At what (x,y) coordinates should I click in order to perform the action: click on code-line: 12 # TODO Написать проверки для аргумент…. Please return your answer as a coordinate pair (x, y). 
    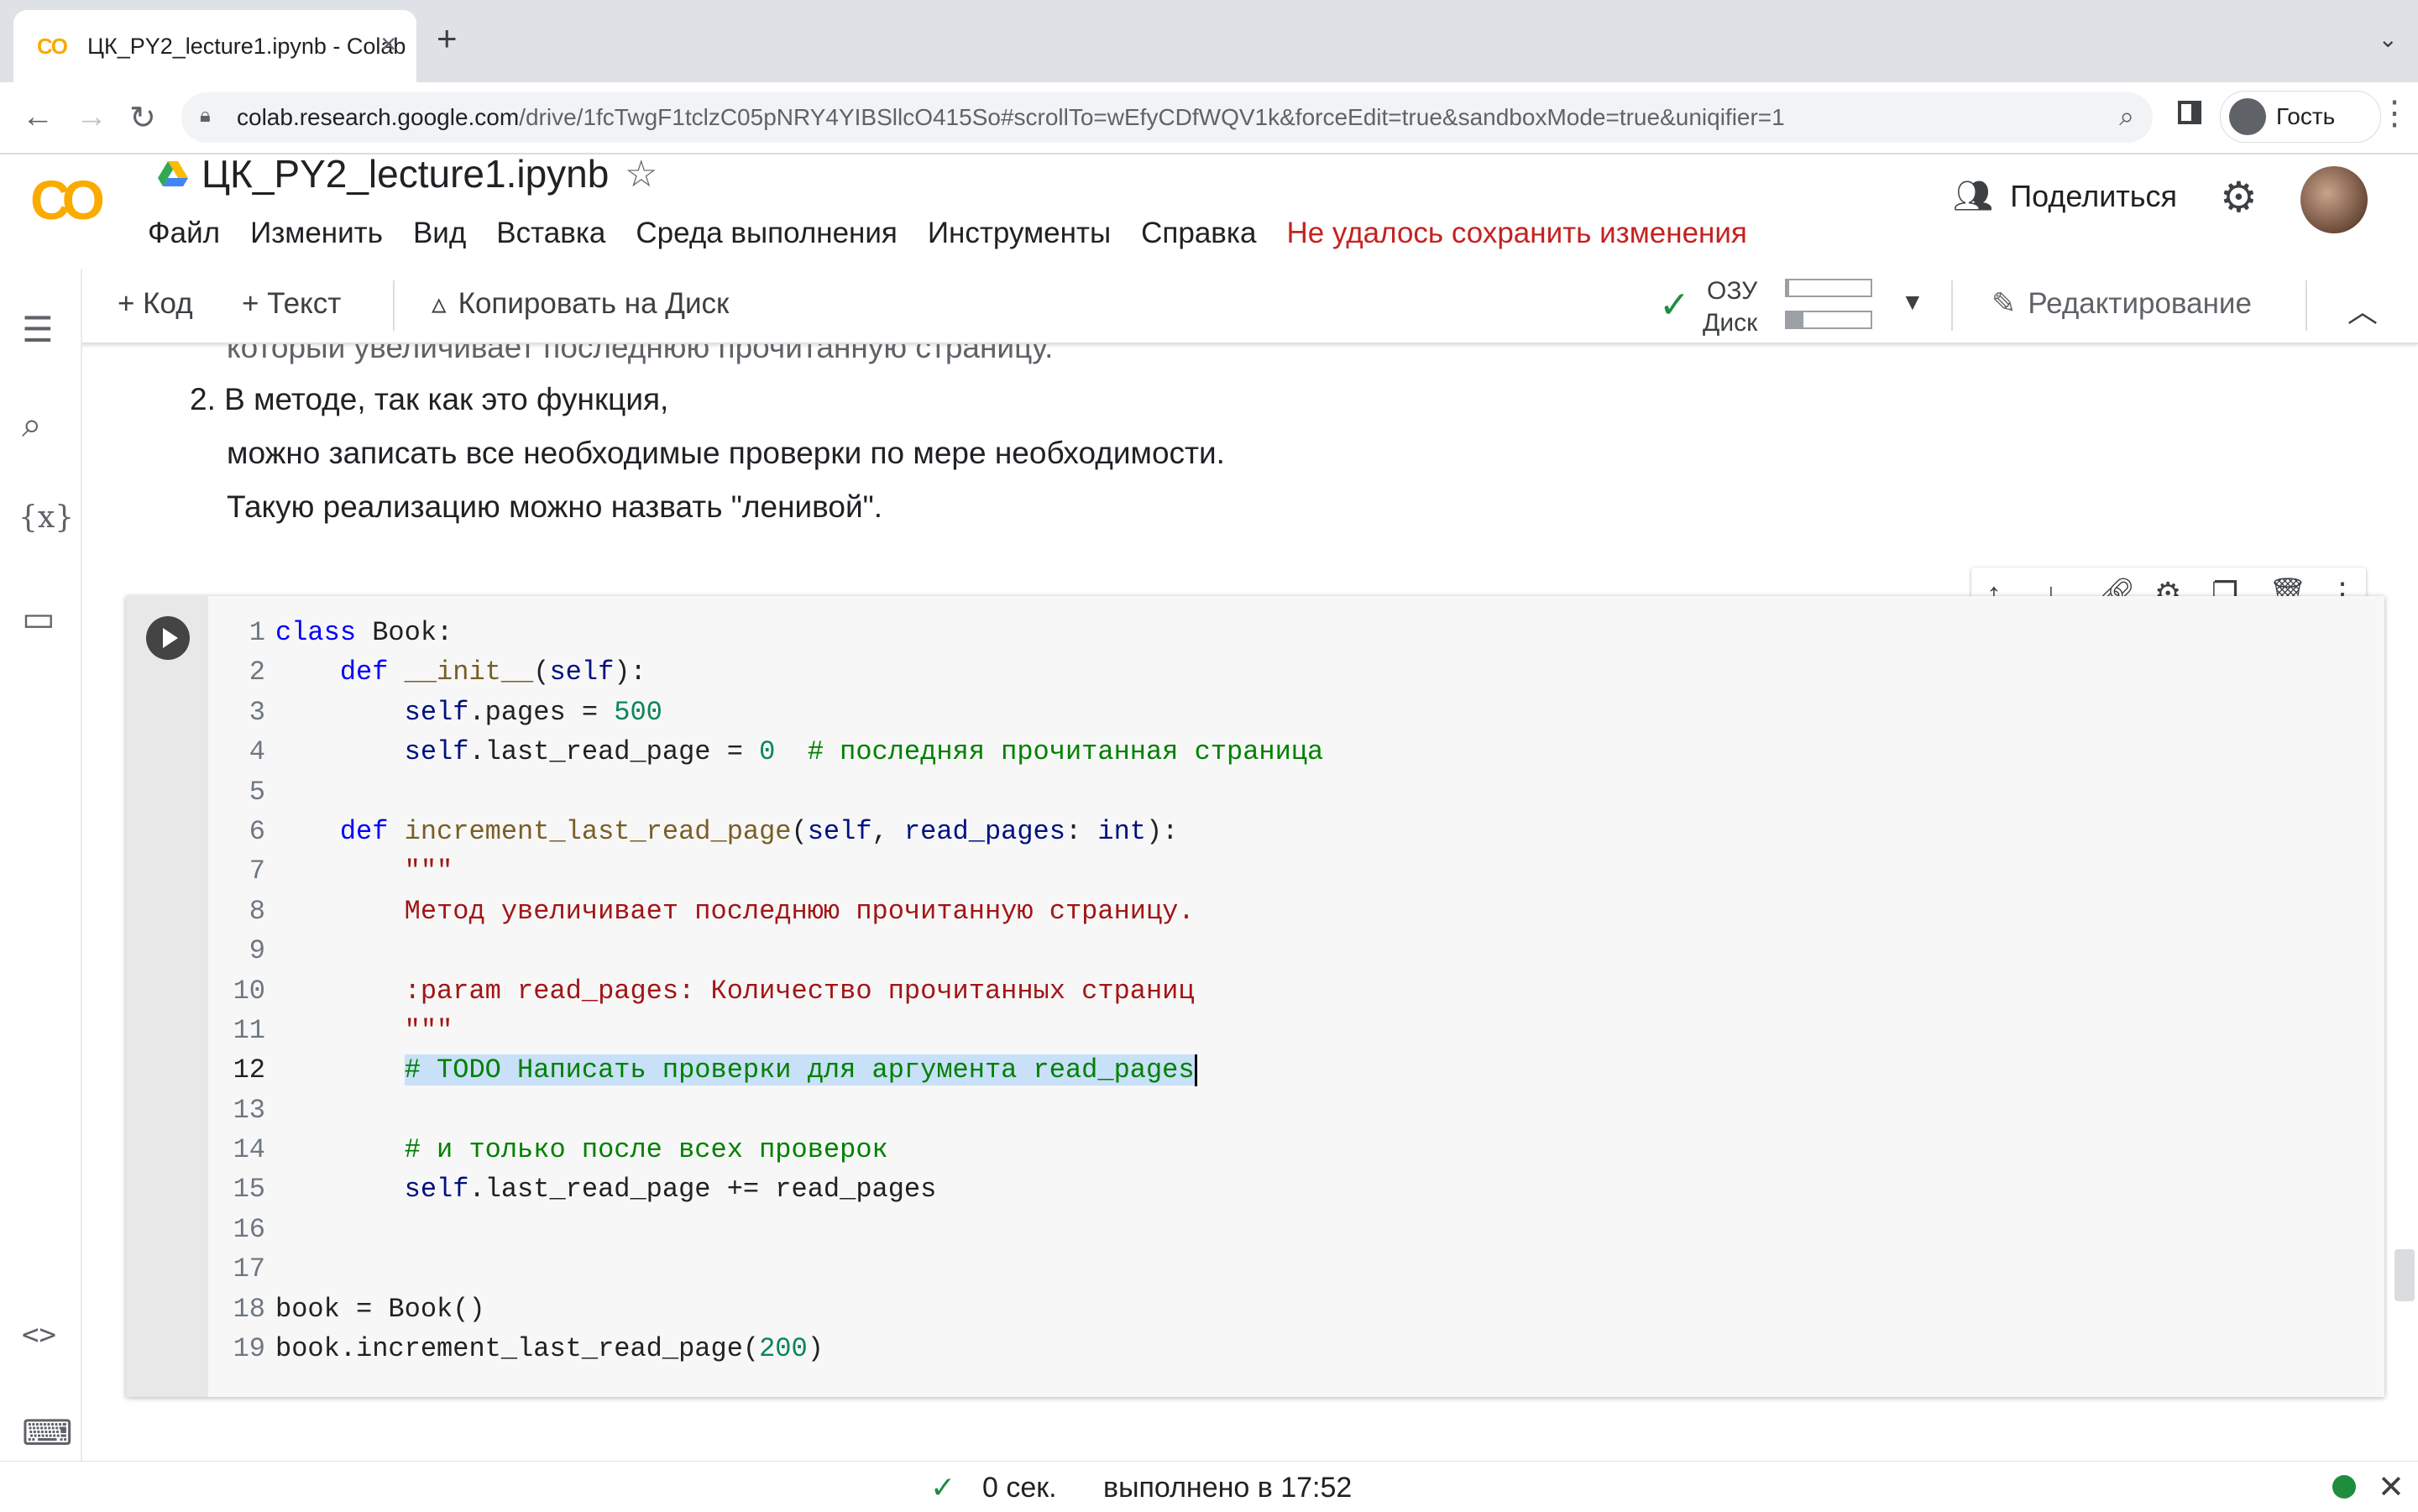
    Looking at the image, I should click on (765, 1070).